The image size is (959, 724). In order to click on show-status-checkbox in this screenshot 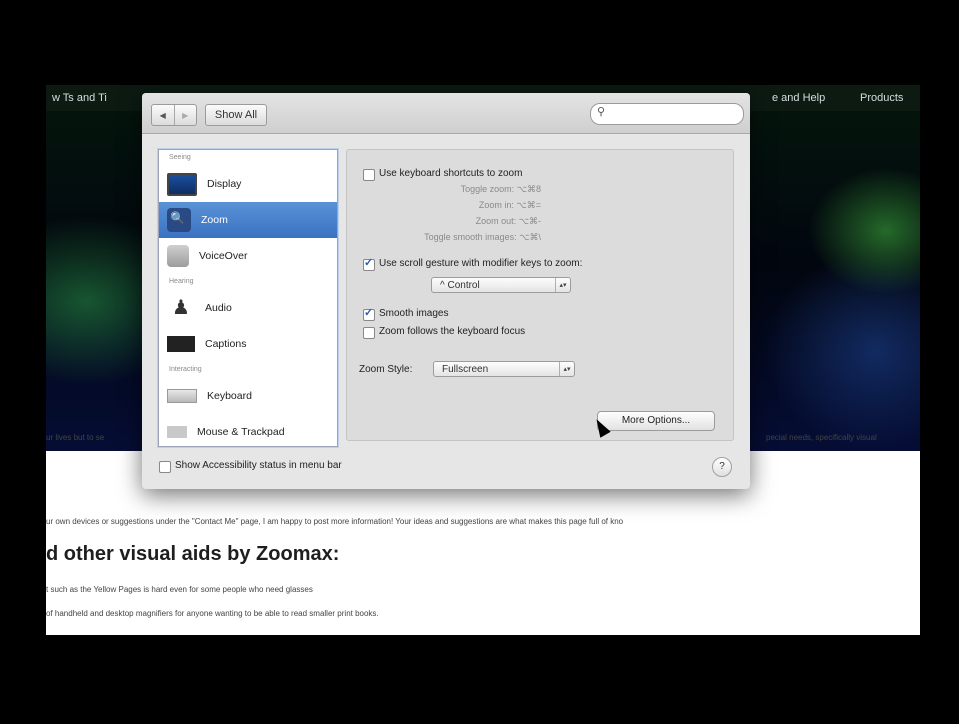, I will do `click(165, 467)`.